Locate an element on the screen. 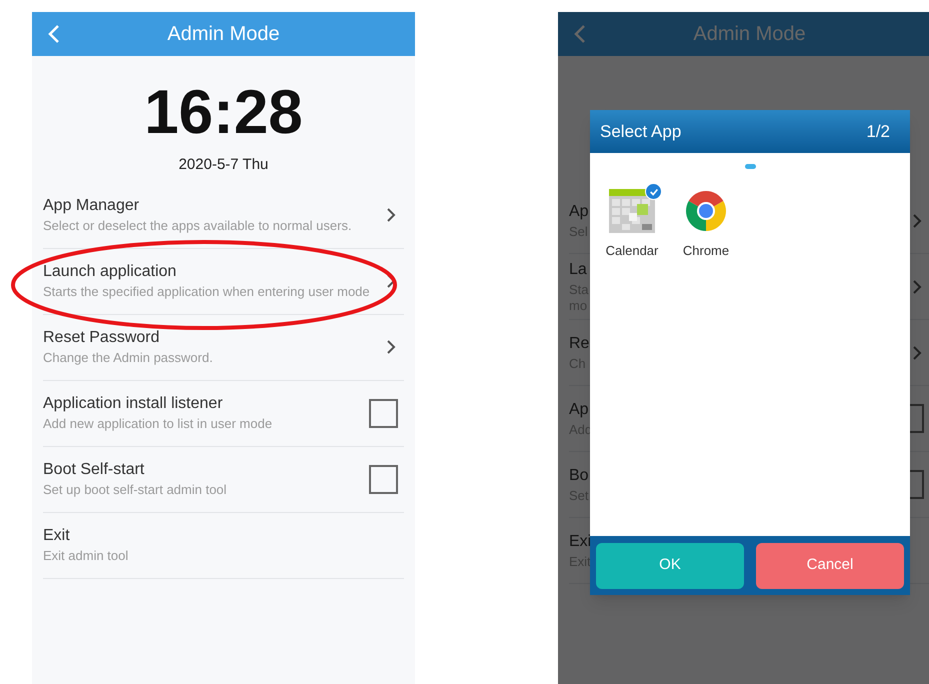  item-subtitle: Starts the specified application when entering user mode is located at coordinates (206, 292).